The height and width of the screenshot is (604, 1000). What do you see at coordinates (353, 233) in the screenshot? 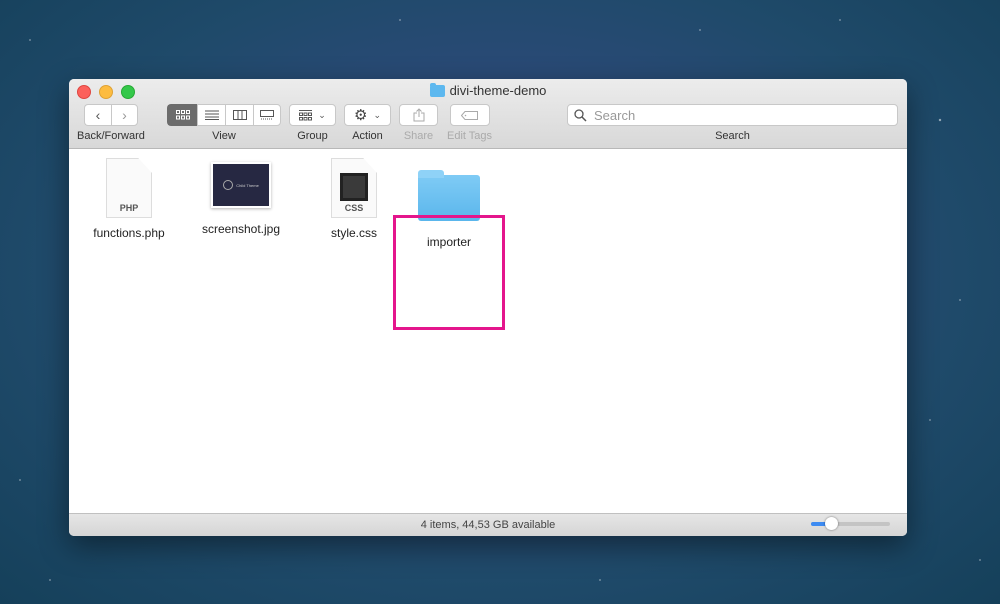
I see `file-name: style.css` at bounding box center [353, 233].